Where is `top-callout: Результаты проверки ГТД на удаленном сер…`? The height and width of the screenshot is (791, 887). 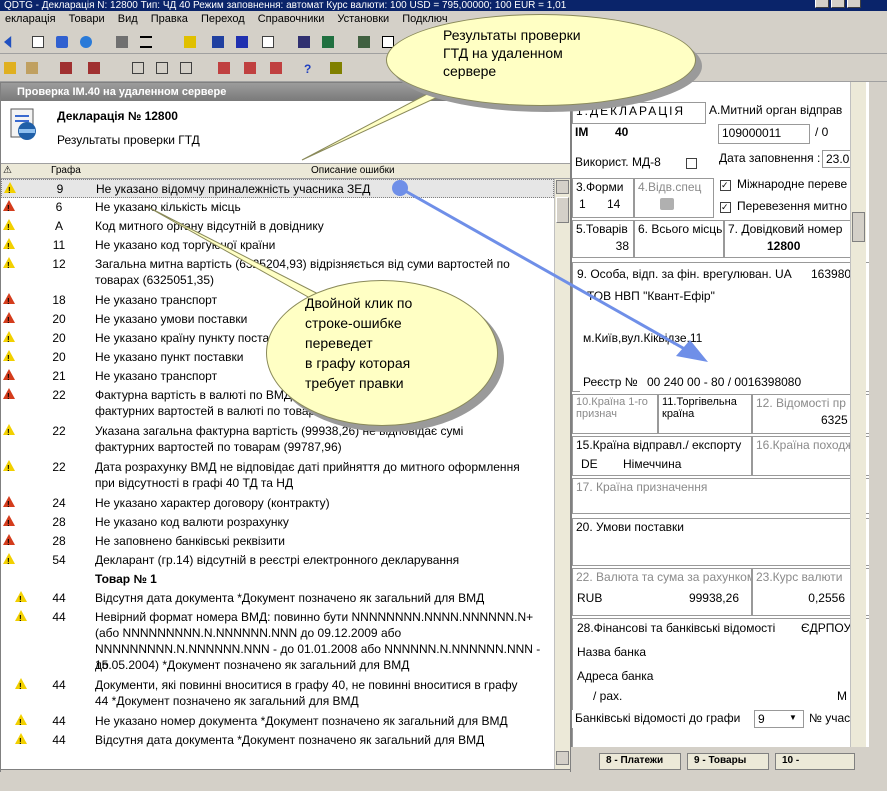 top-callout: Результаты проверки ГТД на удаленном сер… is located at coordinates (541, 60).